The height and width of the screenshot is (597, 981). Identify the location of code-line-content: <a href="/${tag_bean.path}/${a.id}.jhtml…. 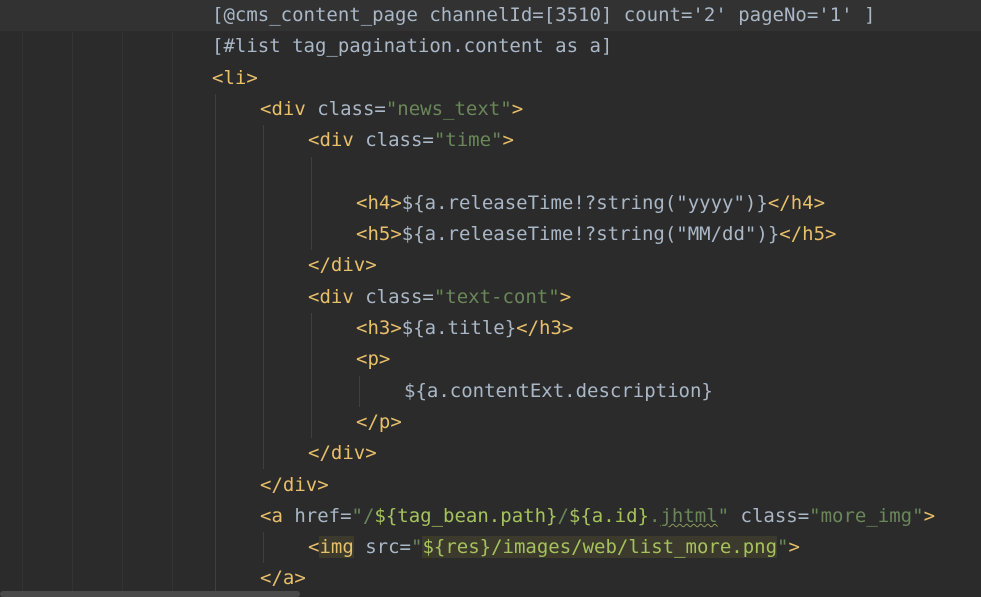
(573, 516).